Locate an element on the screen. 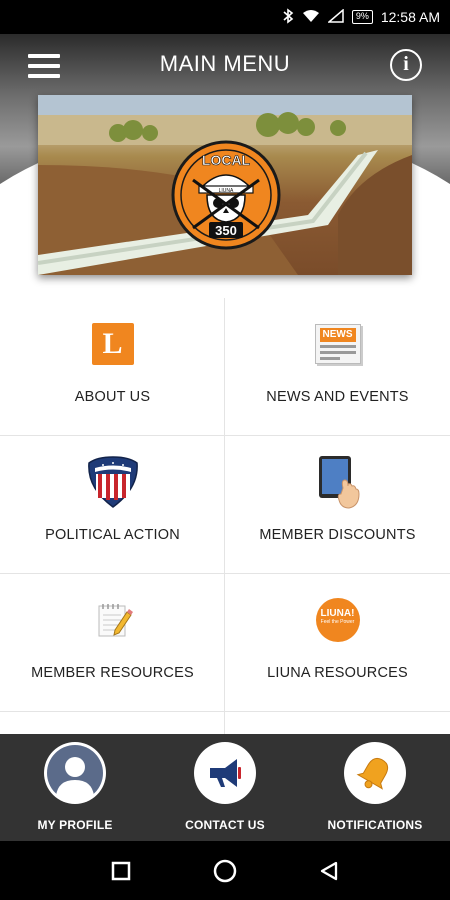  tablet-touch-icon is located at coordinates (339, 482).